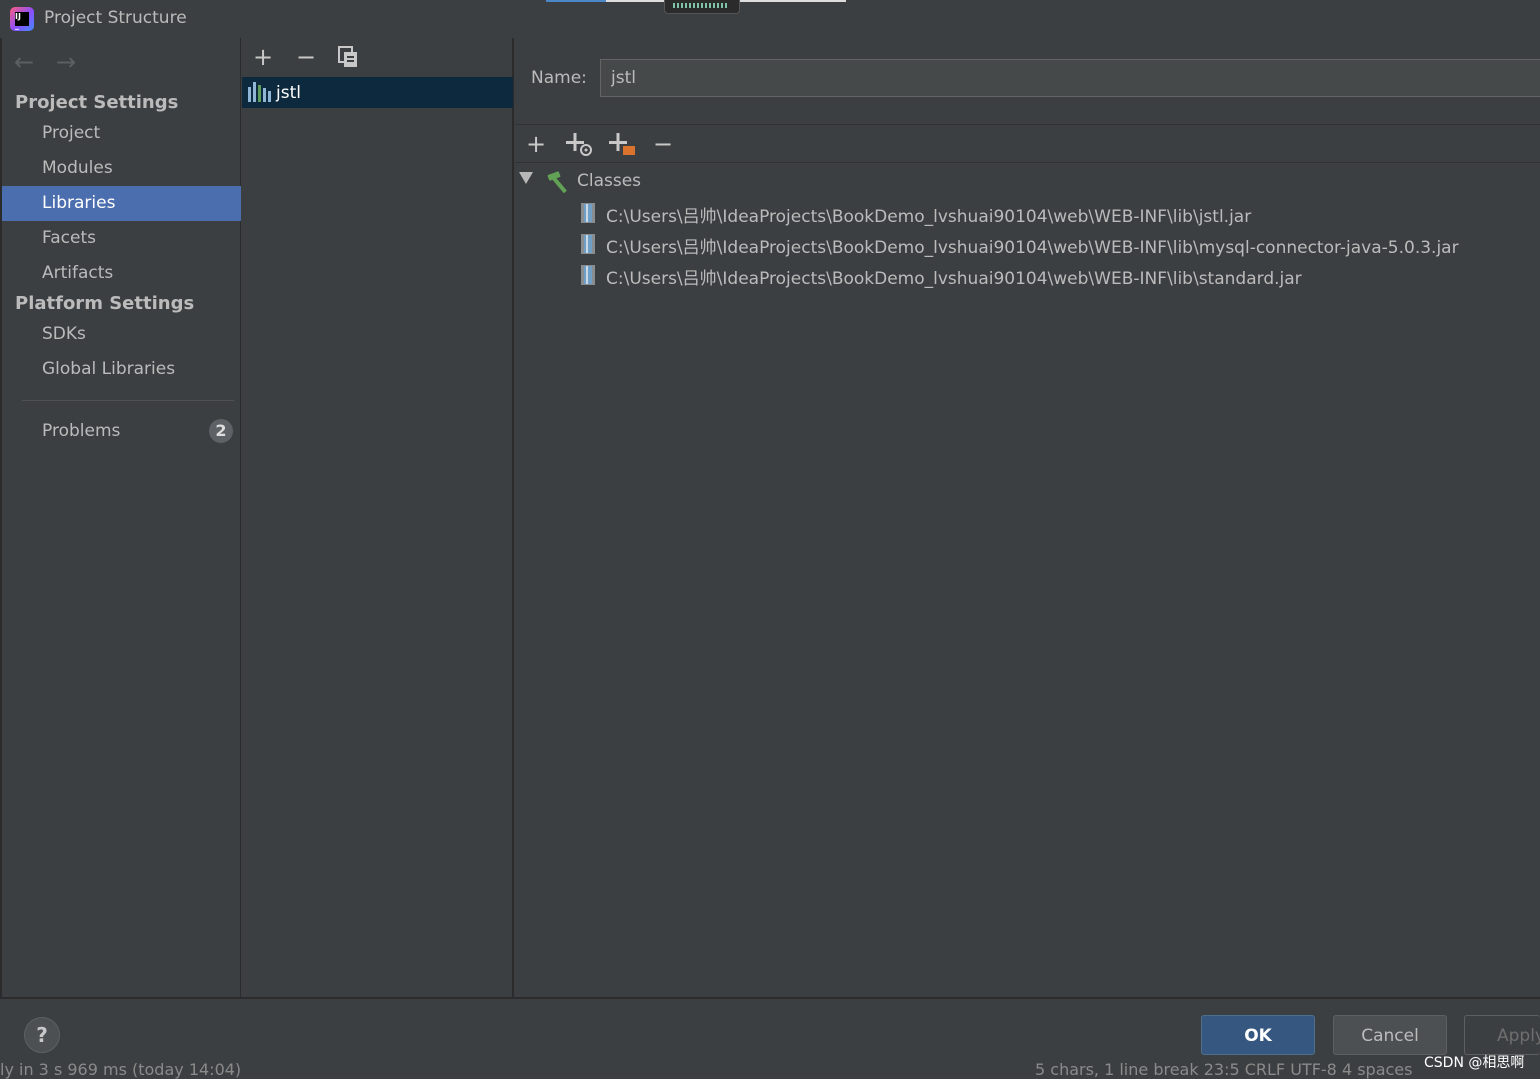 The height and width of the screenshot is (1079, 1540). Describe the element at coordinates (1258, 1035) in the screenshot. I see `ok-button: OK` at that location.